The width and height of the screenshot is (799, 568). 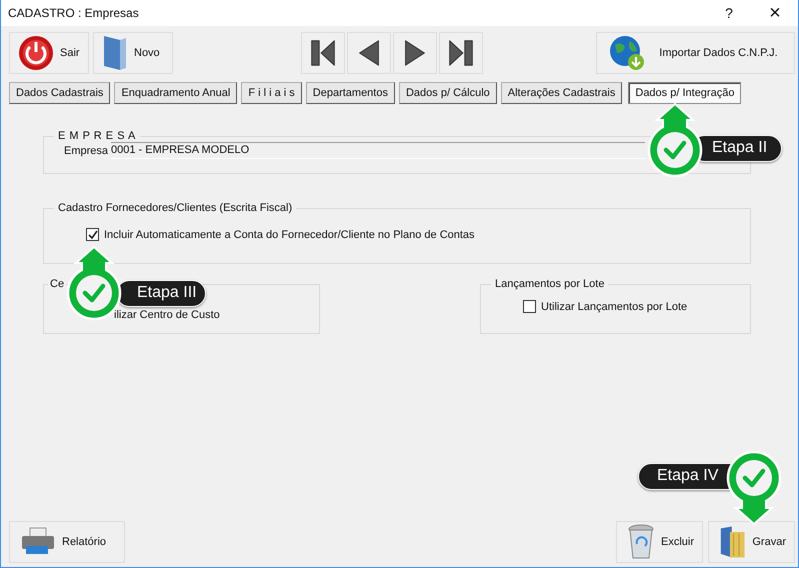 I want to click on toolbar-button: Novo, so click(x=133, y=53).